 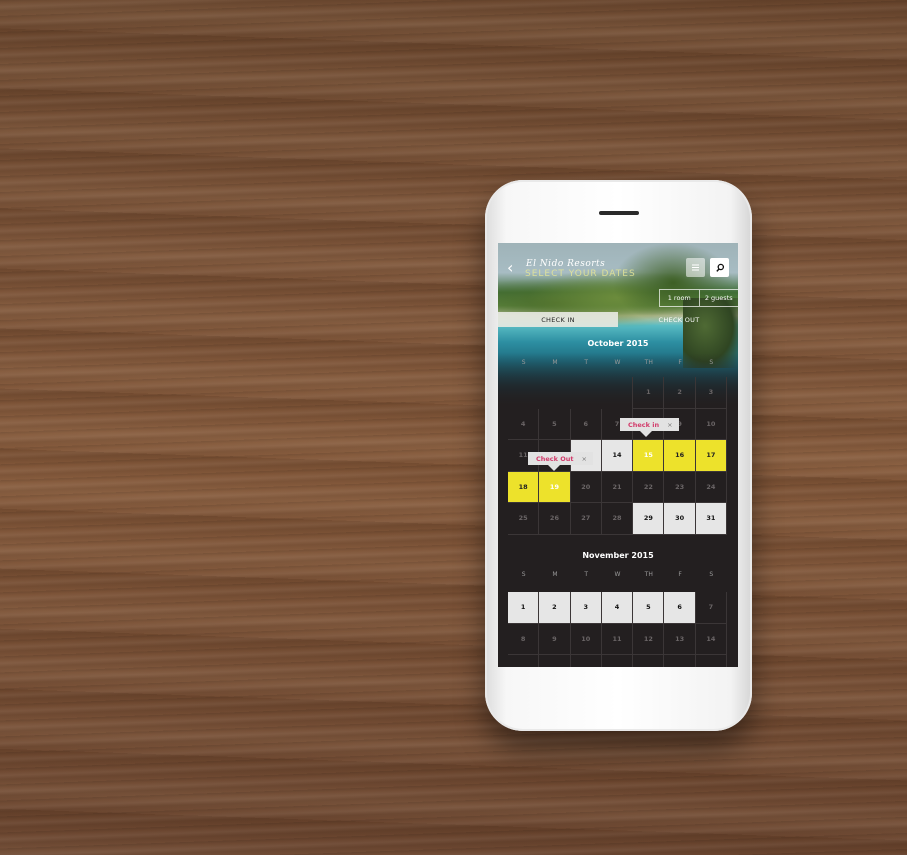 What do you see at coordinates (649, 487) in the screenshot?
I see `calendar-day-october-22: 22` at bounding box center [649, 487].